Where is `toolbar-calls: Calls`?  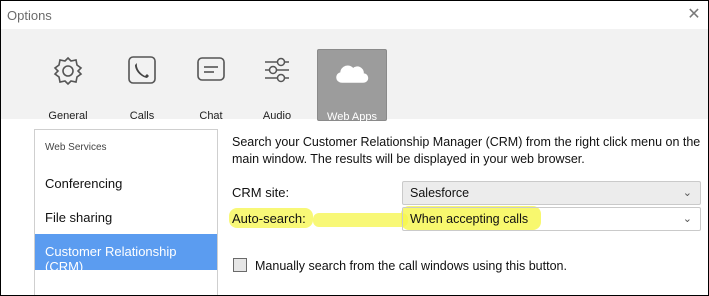 toolbar-calls: Calls is located at coordinates (142, 84).